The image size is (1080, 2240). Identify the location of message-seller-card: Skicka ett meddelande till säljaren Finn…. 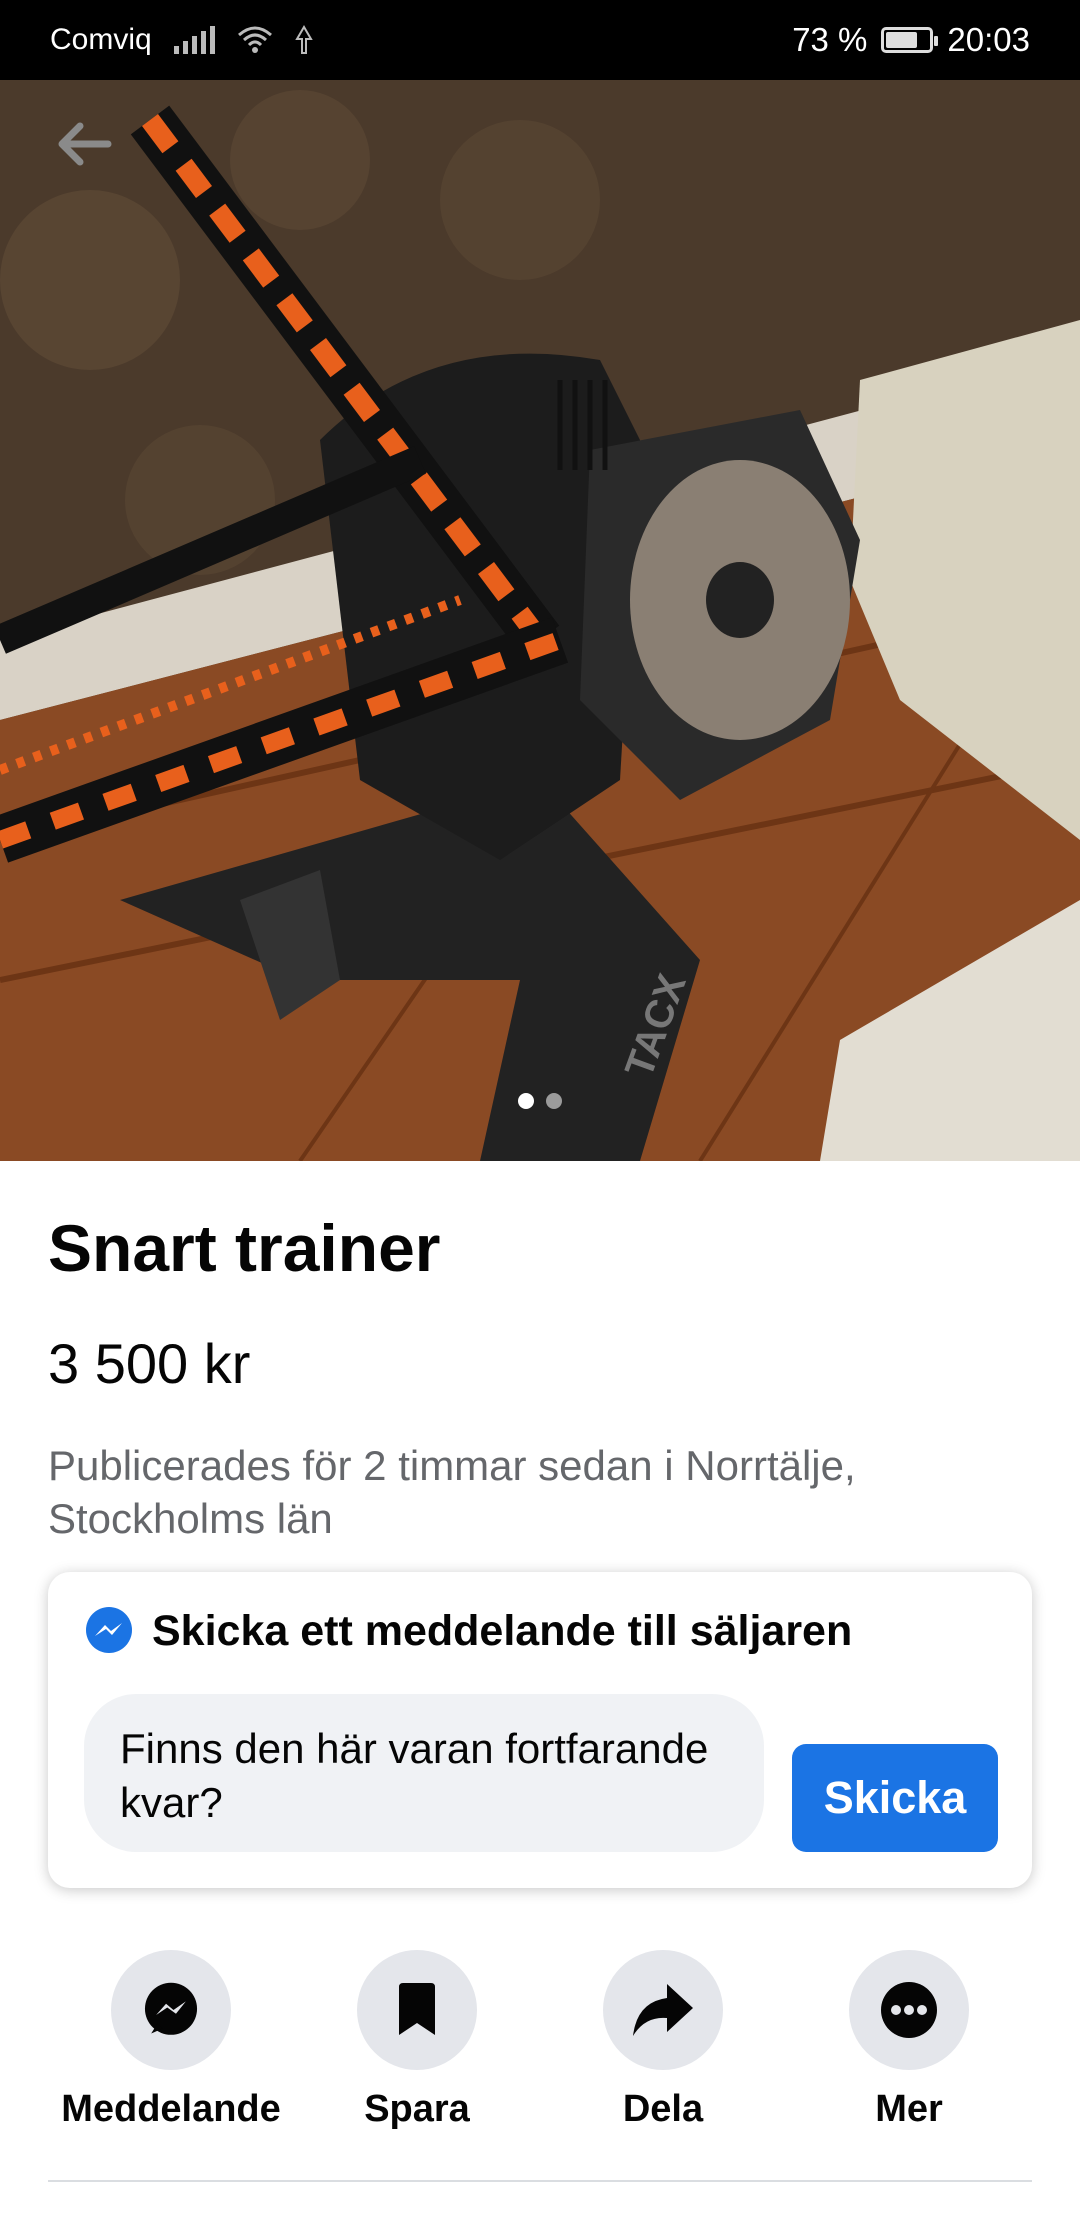
(540, 1730).